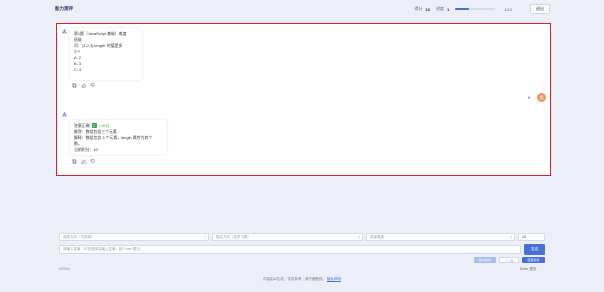 The width and height of the screenshot is (604, 292). What do you see at coordinates (528, 269) in the screenshot?
I see `enter-hint: Enter 提交` at bounding box center [528, 269].